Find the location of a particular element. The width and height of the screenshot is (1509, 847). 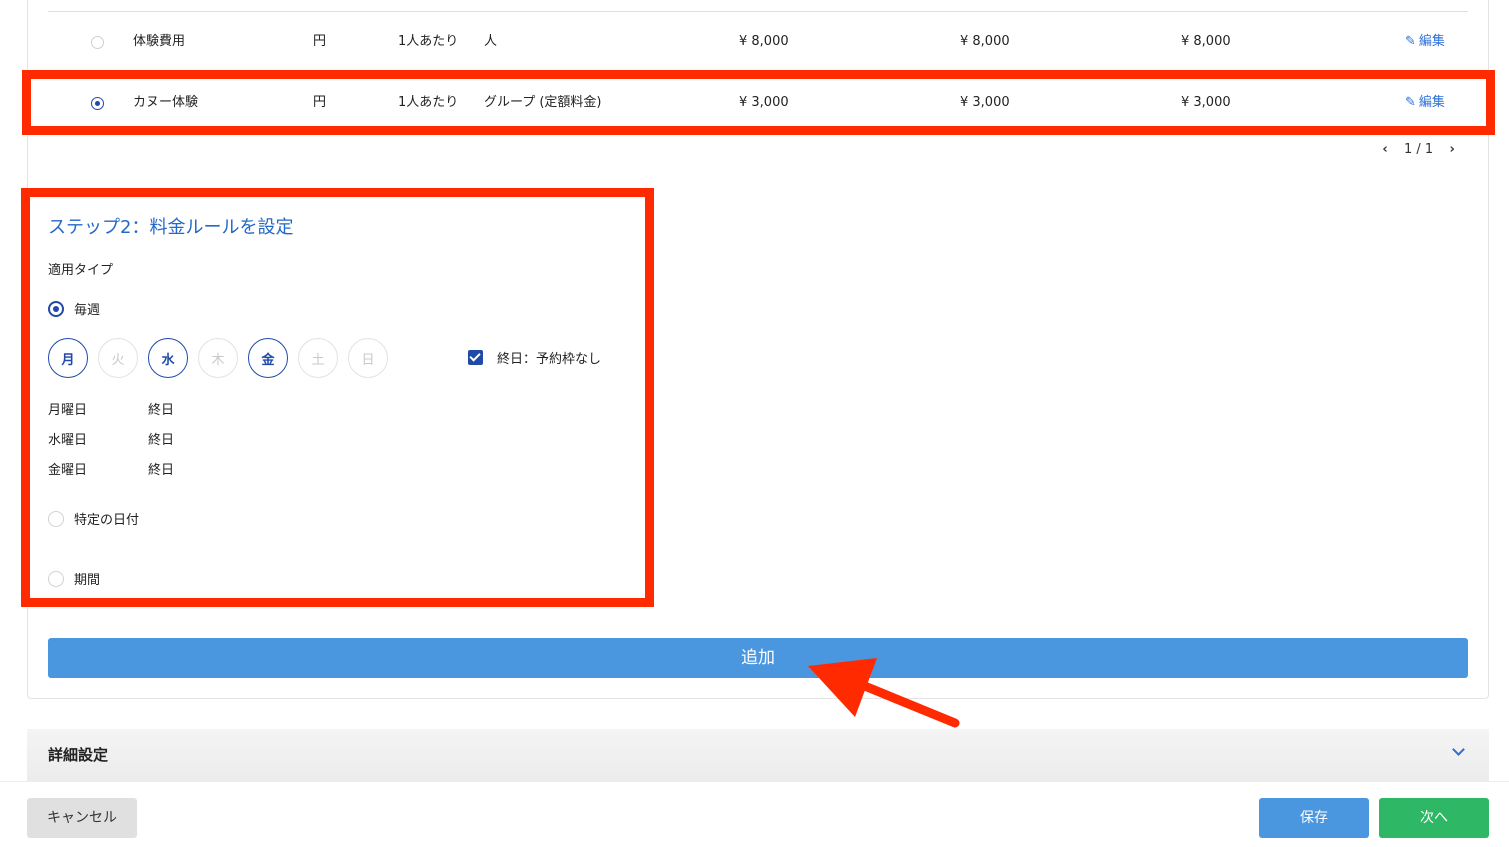

schedule-day: 水曜日 is located at coordinates (68, 440).